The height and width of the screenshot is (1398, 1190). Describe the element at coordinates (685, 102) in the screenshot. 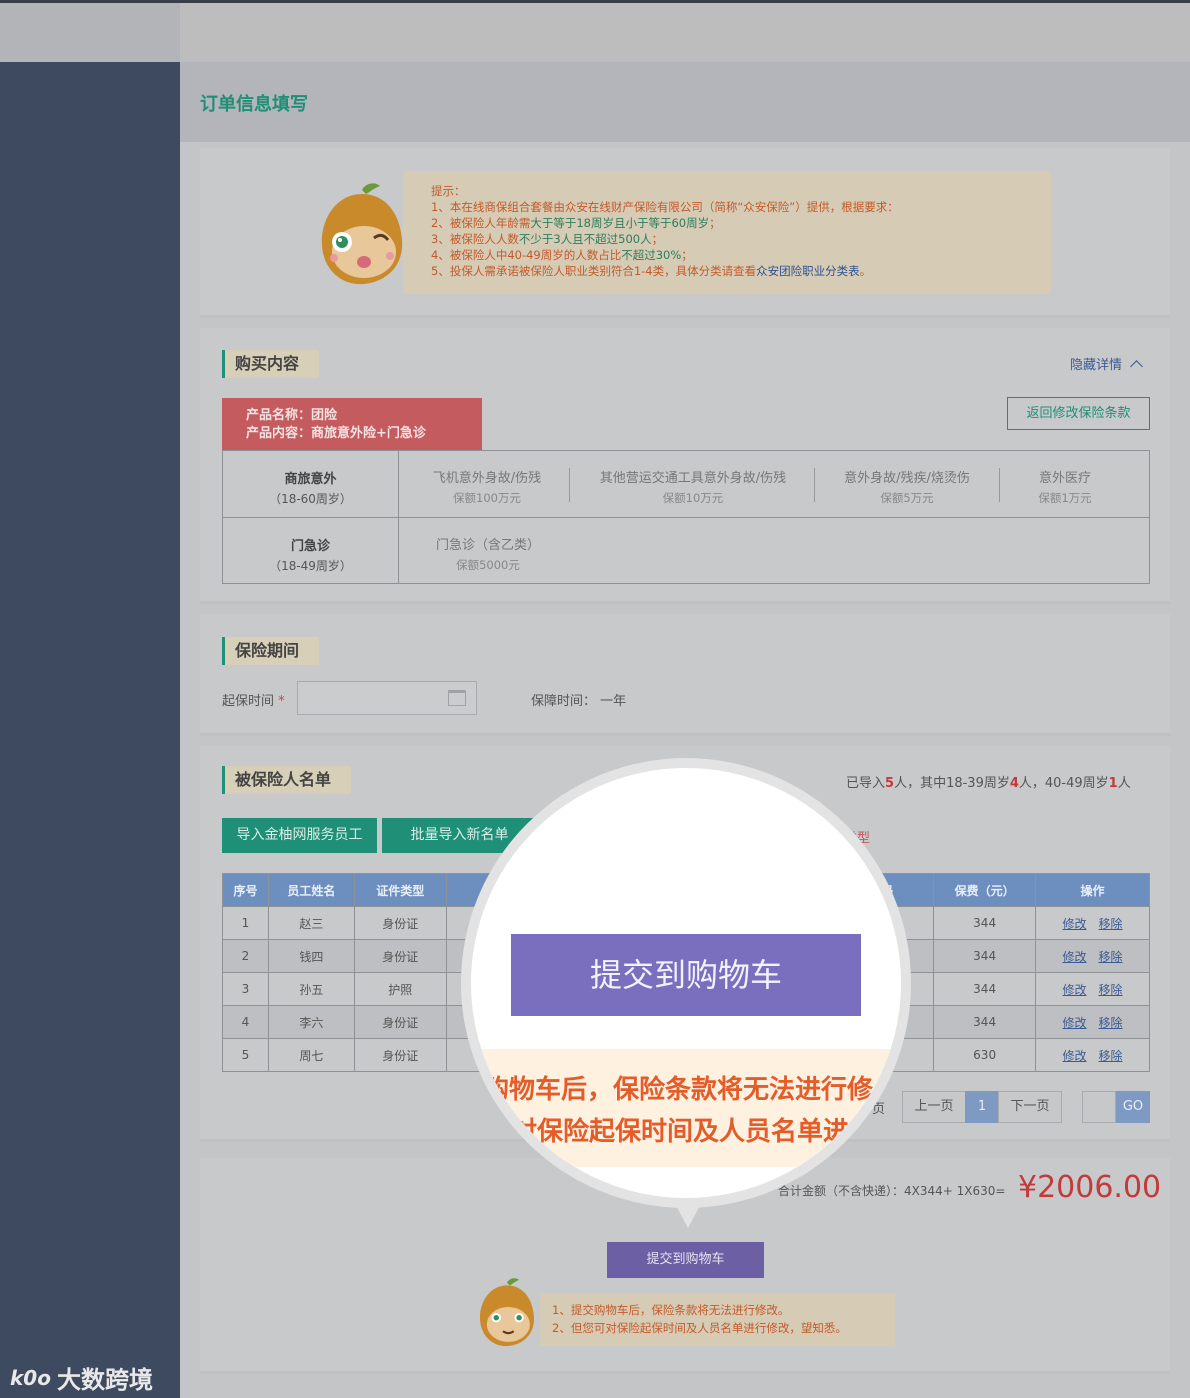

I see `page-header: 订单信息填写` at that location.